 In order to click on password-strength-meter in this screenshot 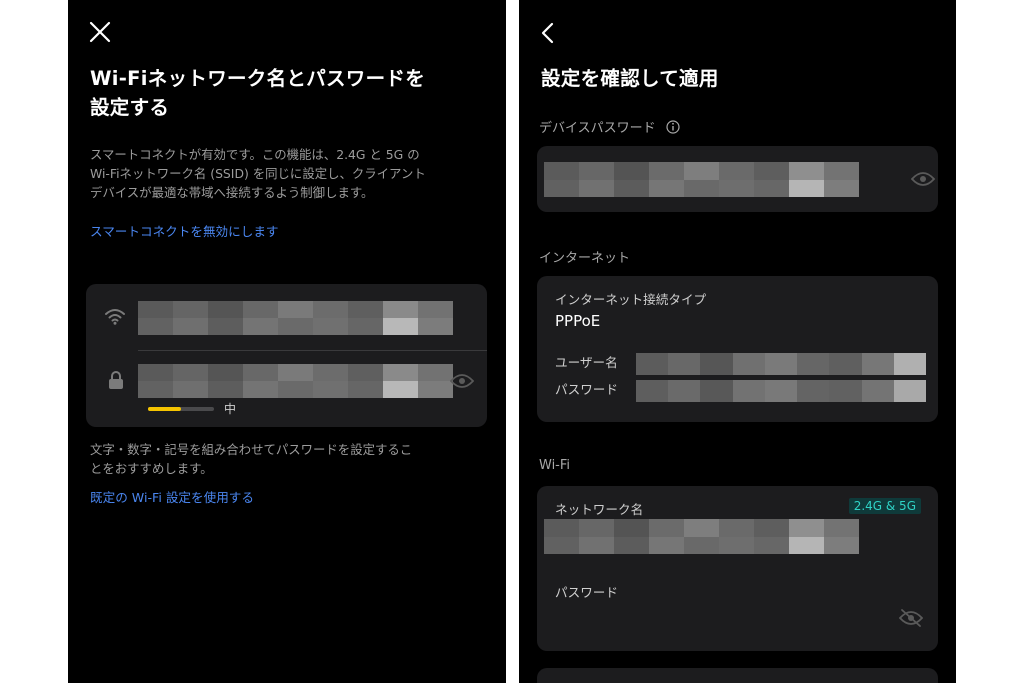, I will do `click(181, 409)`.